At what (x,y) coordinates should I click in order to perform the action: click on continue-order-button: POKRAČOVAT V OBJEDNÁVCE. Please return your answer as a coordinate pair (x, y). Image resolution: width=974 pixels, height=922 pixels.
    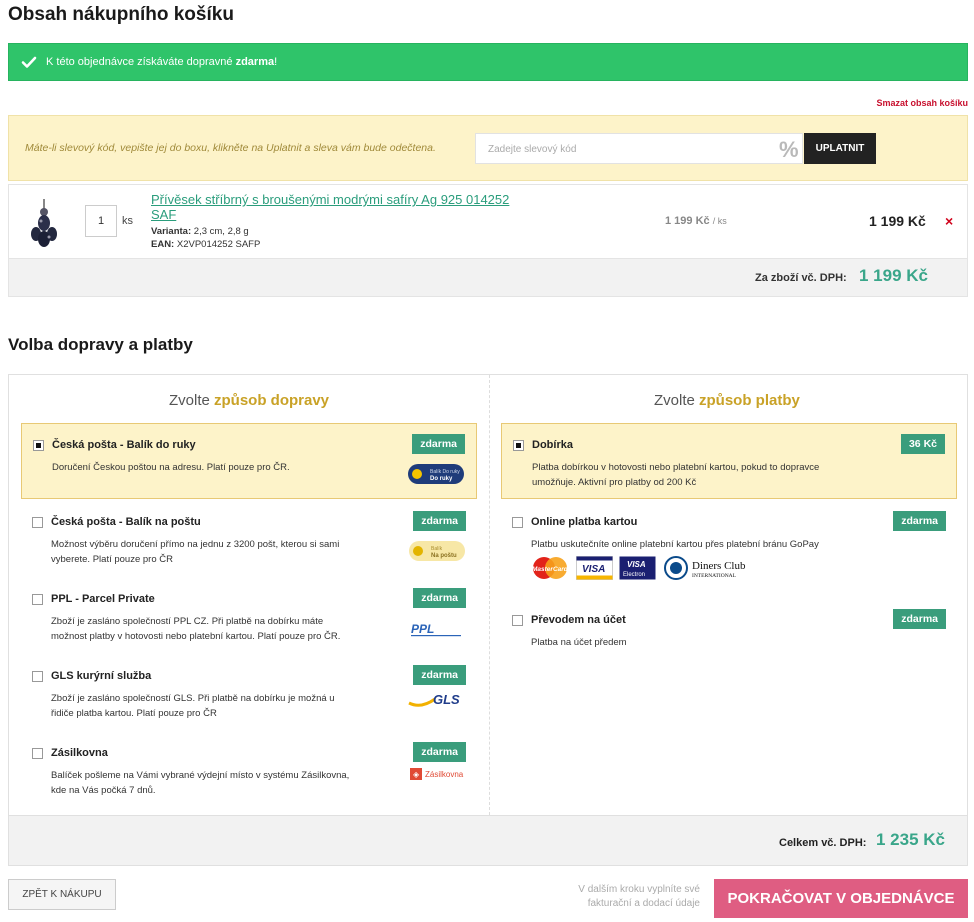
    Looking at the image, I should click on (841, 898).